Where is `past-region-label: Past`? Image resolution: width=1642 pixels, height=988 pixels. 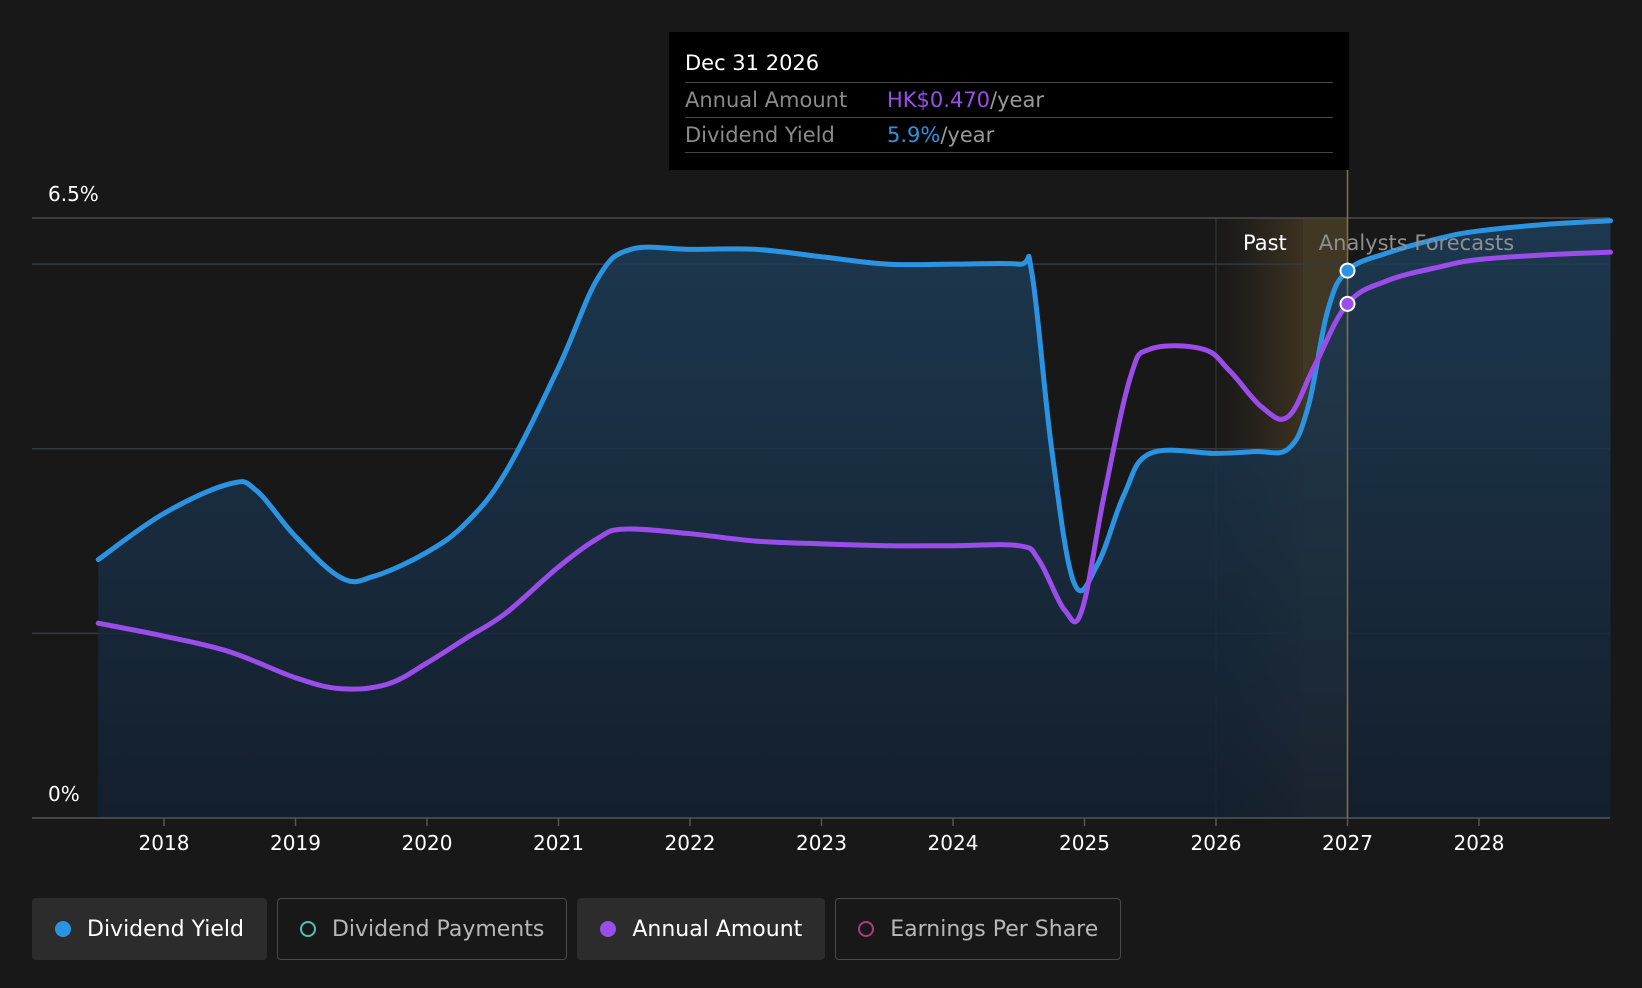 past-region-label: Past is located at coordinates (1265, 243).